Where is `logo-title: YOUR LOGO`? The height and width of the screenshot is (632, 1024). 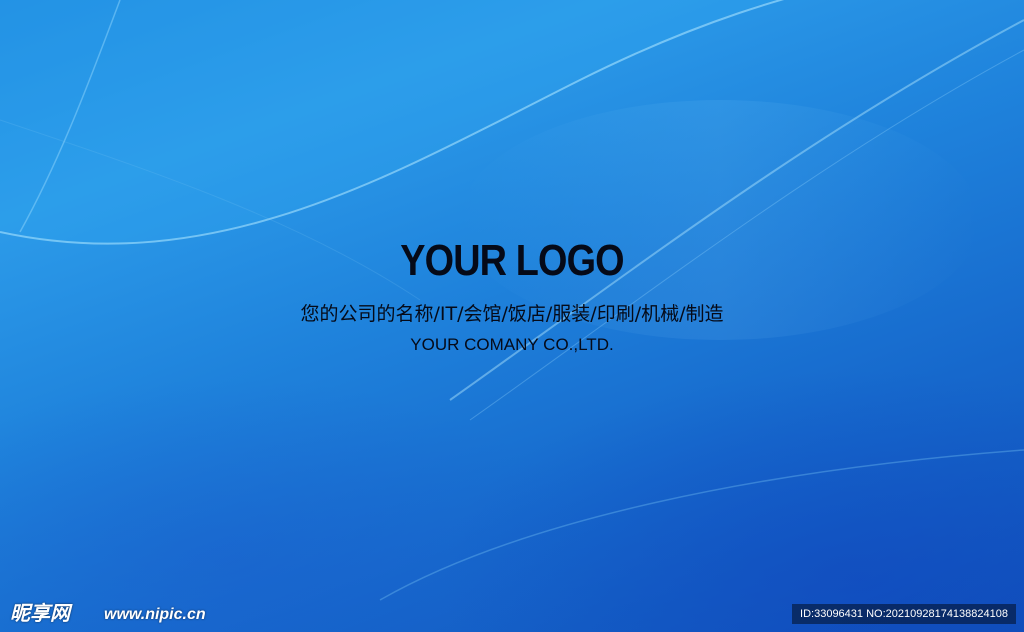 logo-title: YOUR LOGO is located at coordinates (512, 260).